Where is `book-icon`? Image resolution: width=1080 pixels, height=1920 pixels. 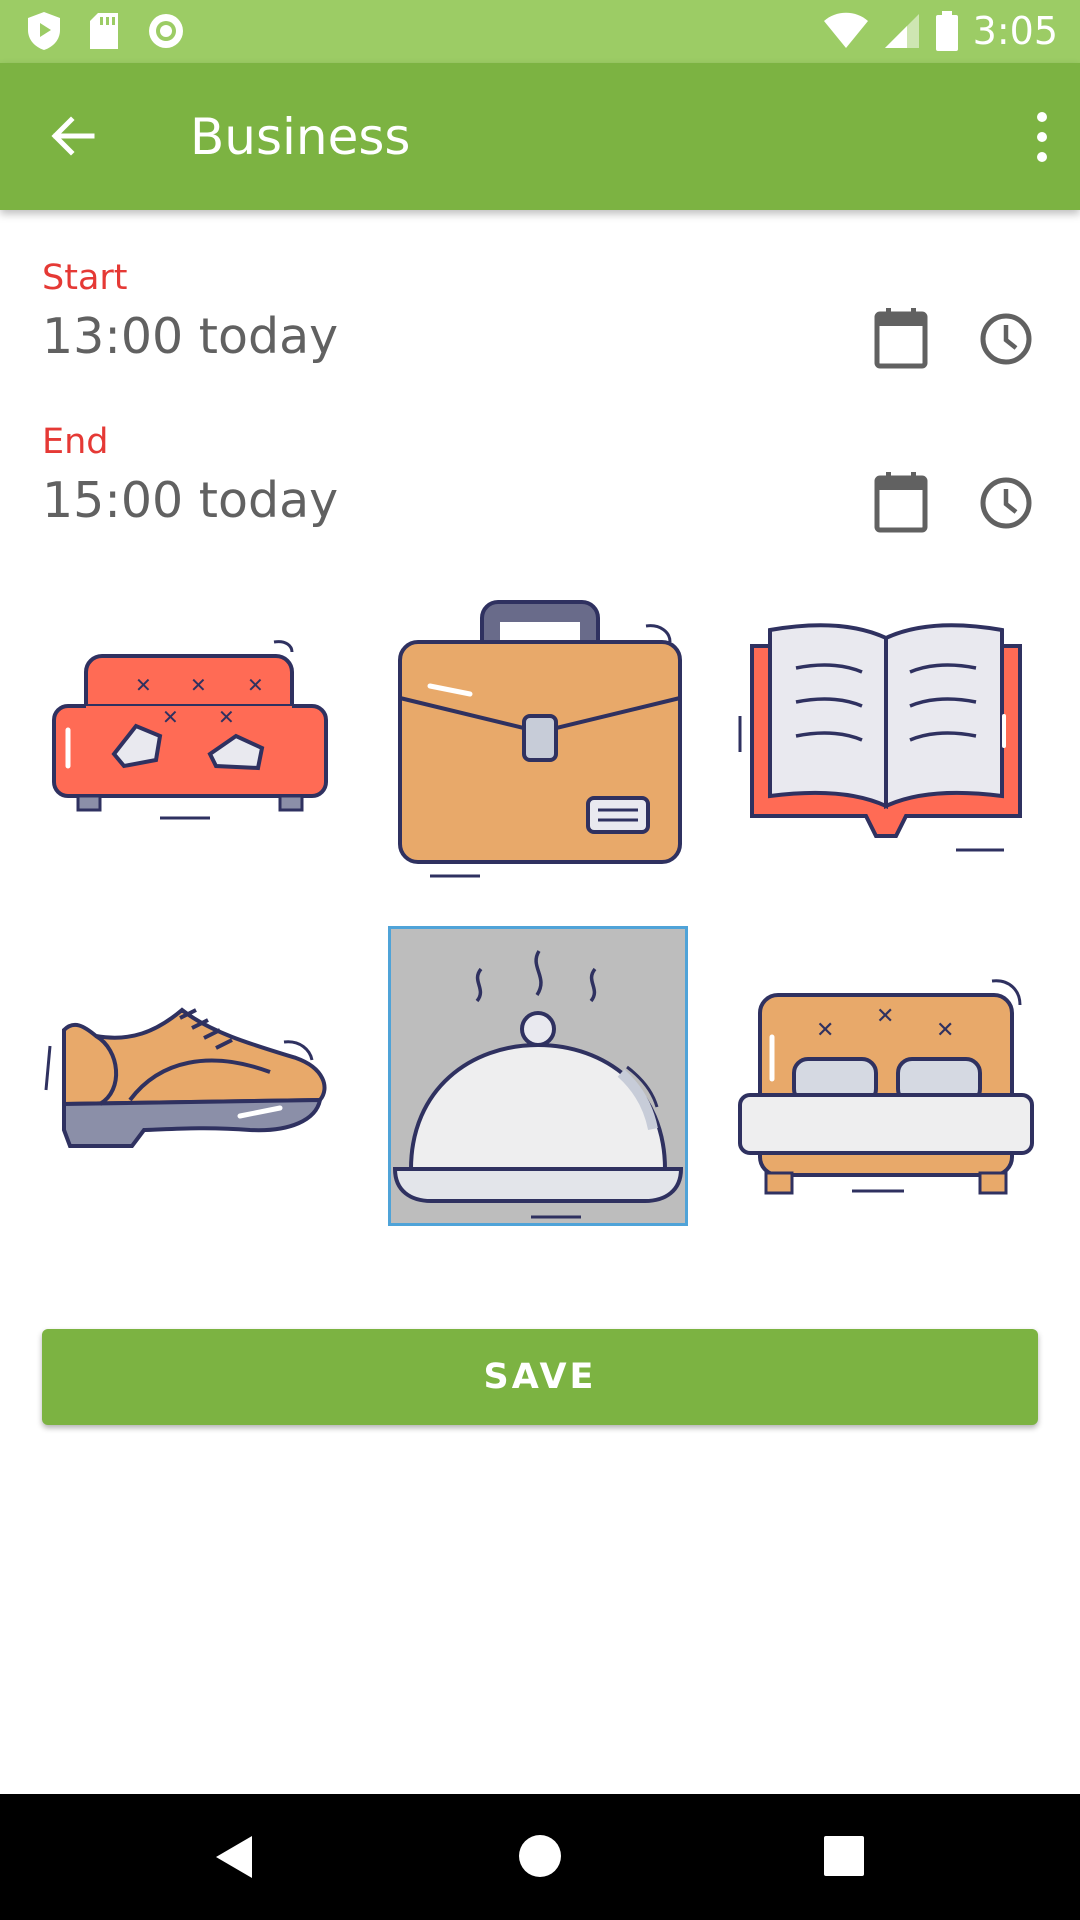 book-icon is located at coordinates (880, 737).